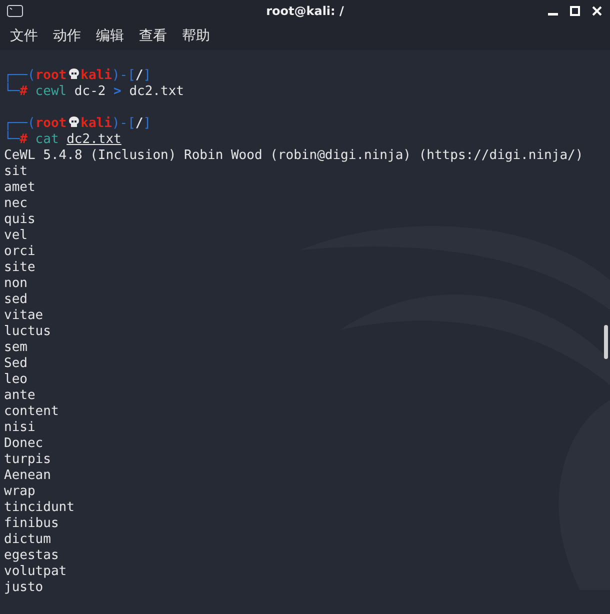 This screenshot has width=610, height=614. Describe the element at coordinates (16, 171) in the screenshot. I see `output-line: sit` at that location.